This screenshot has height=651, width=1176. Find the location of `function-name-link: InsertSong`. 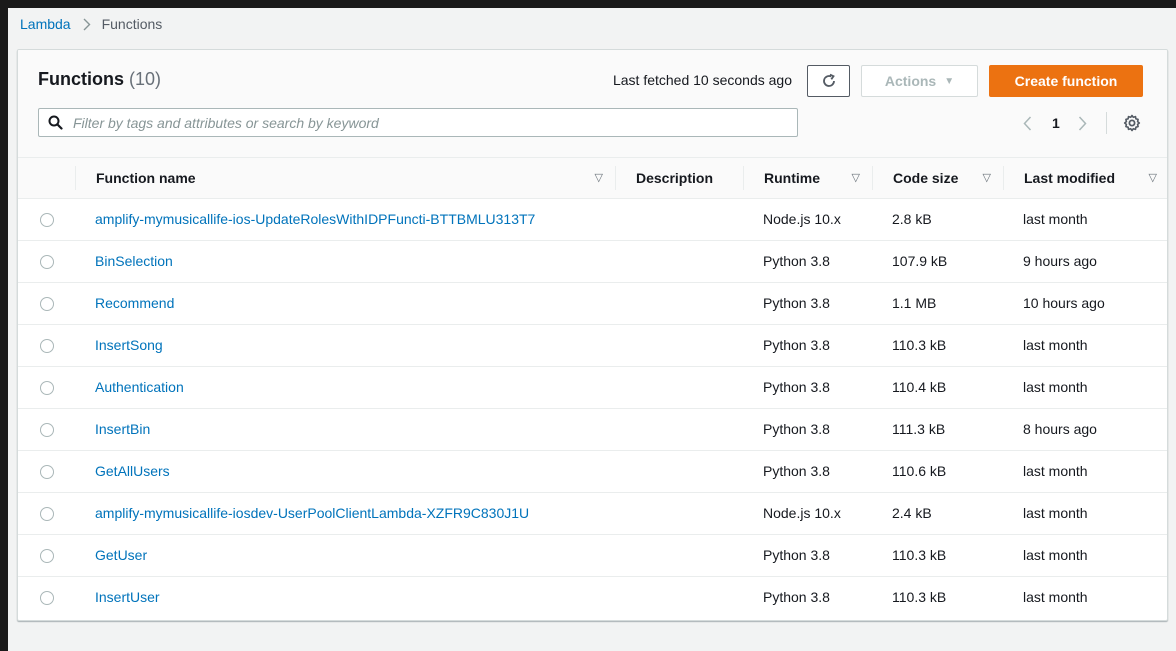

function-name-link: InsertSong is located at coordinates (129, 345).